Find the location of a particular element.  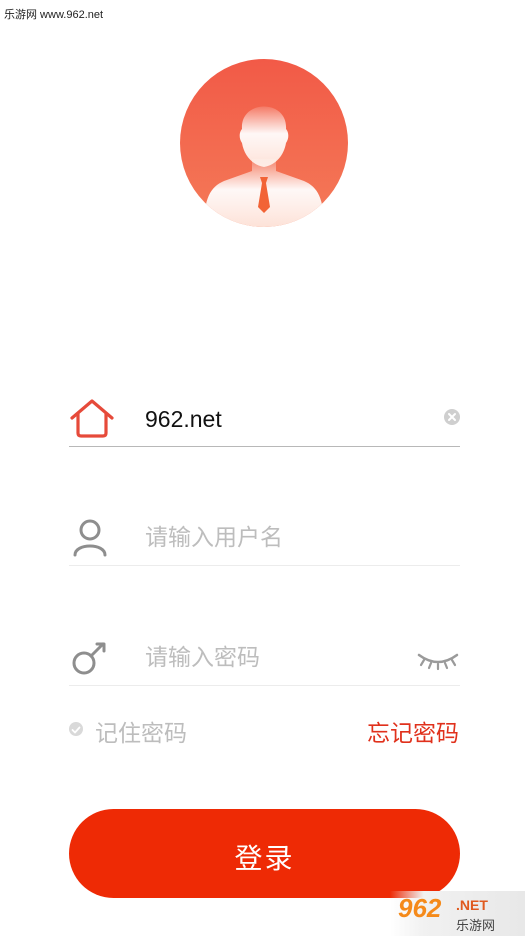

login-label: 登录 is located at coordinates (264, 858).